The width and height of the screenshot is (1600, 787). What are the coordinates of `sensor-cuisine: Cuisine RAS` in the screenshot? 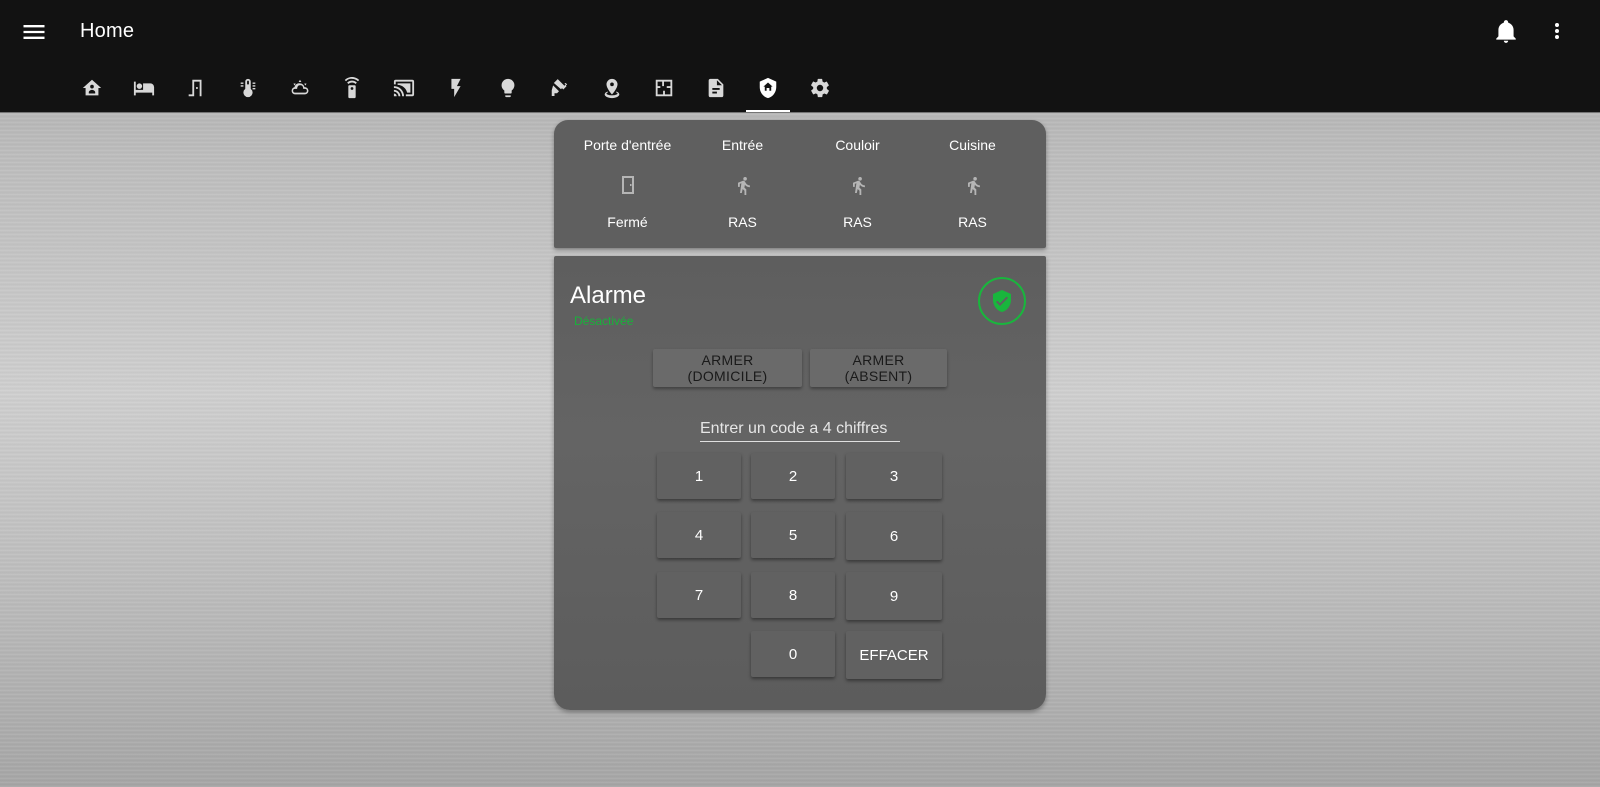 It's located at (972, 184).